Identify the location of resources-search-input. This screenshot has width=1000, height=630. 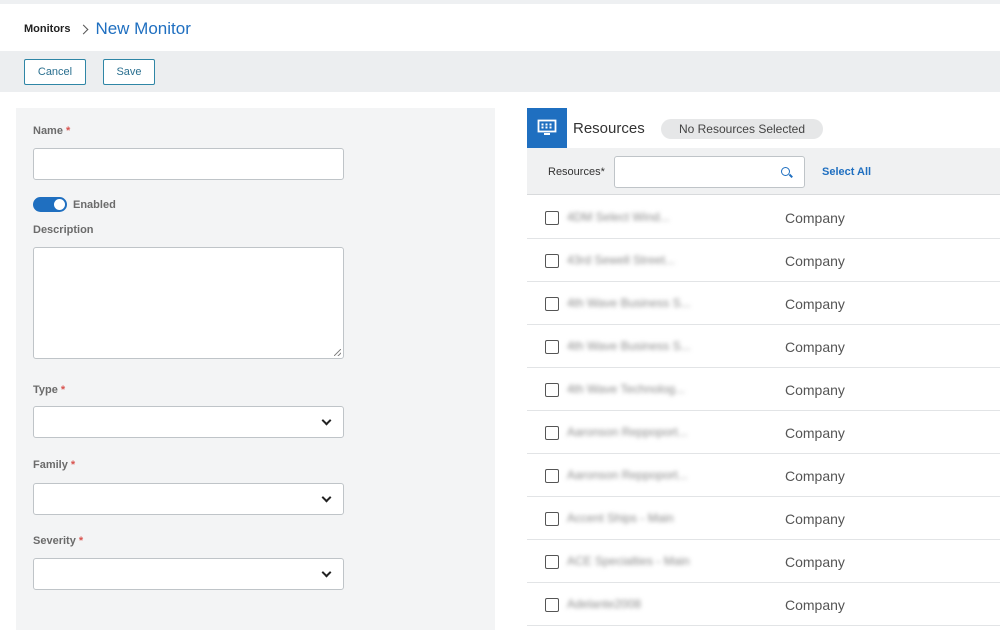
(709, 172).